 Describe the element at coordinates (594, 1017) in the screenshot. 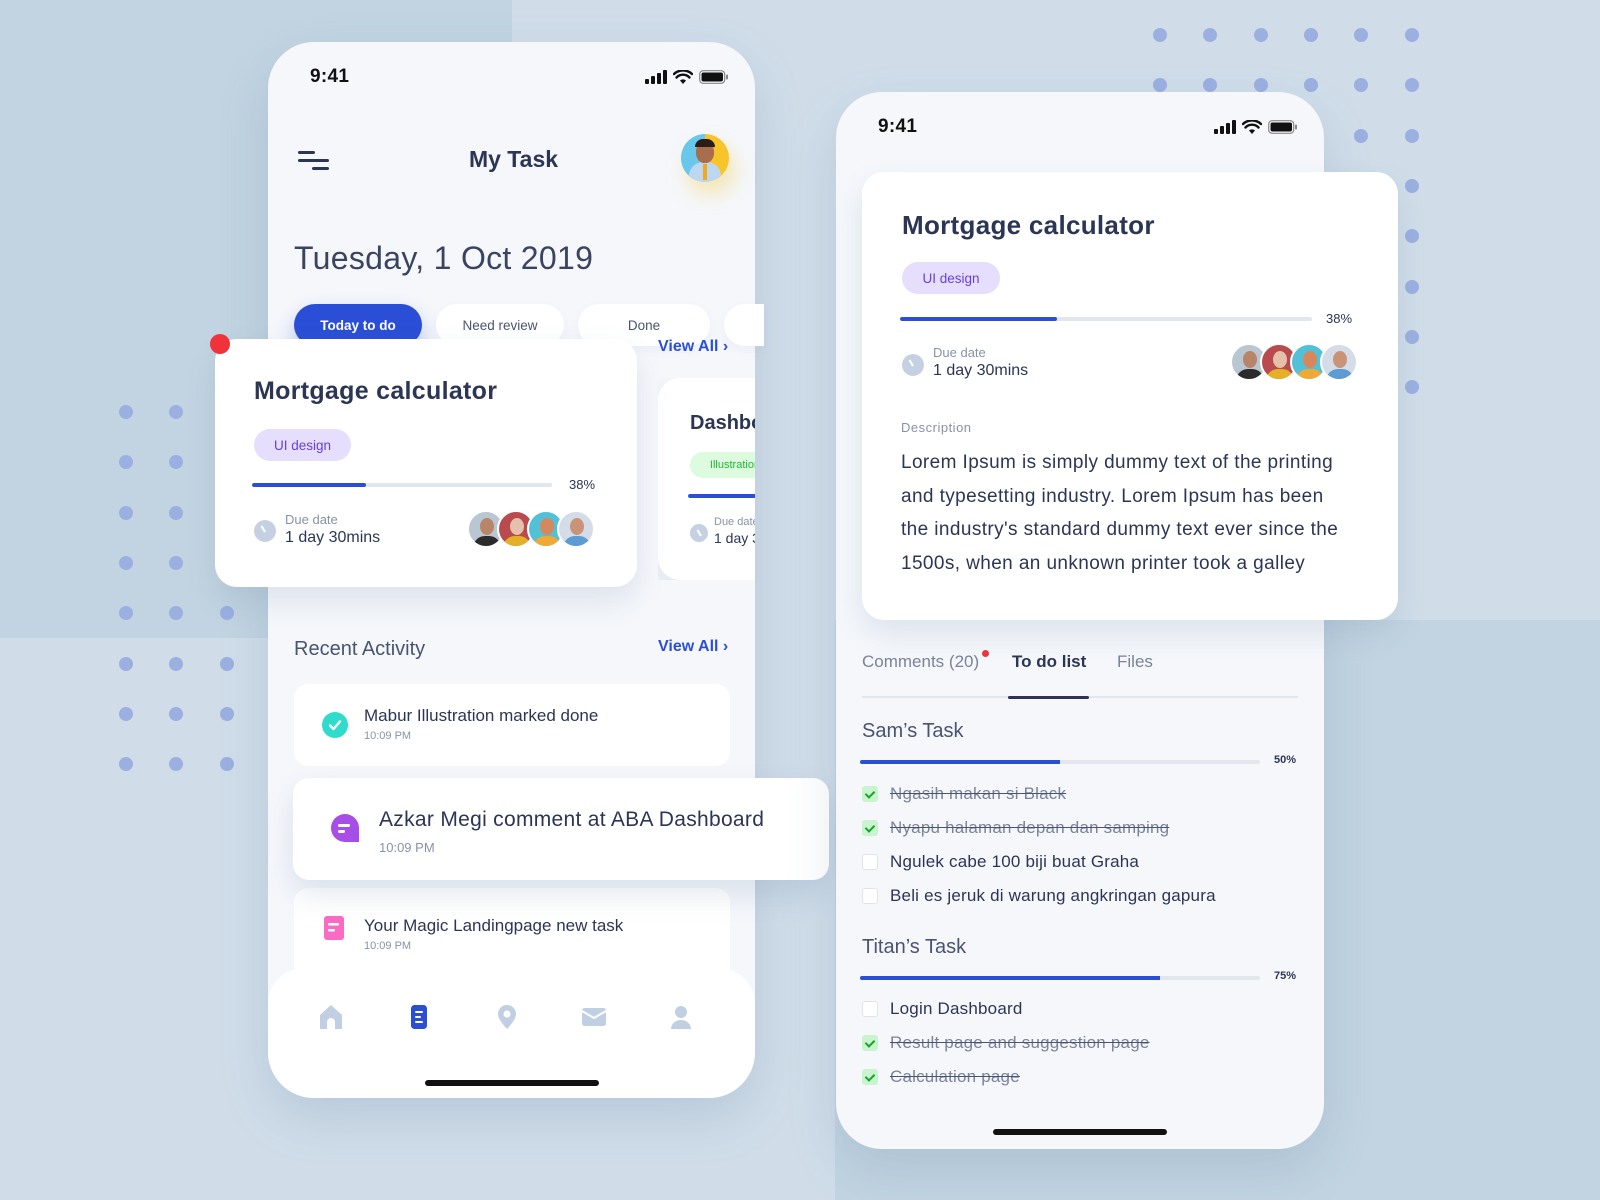

I see `mail-icon` at that location.